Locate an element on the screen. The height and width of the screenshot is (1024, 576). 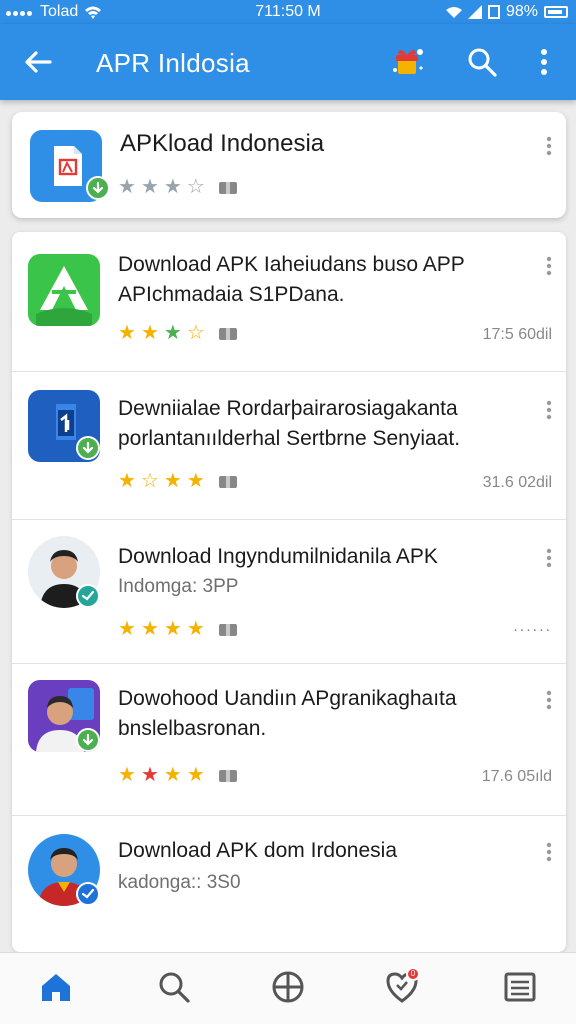
app-rating: ★ ☆ ★ ★ is located at coordinates (178, 480).